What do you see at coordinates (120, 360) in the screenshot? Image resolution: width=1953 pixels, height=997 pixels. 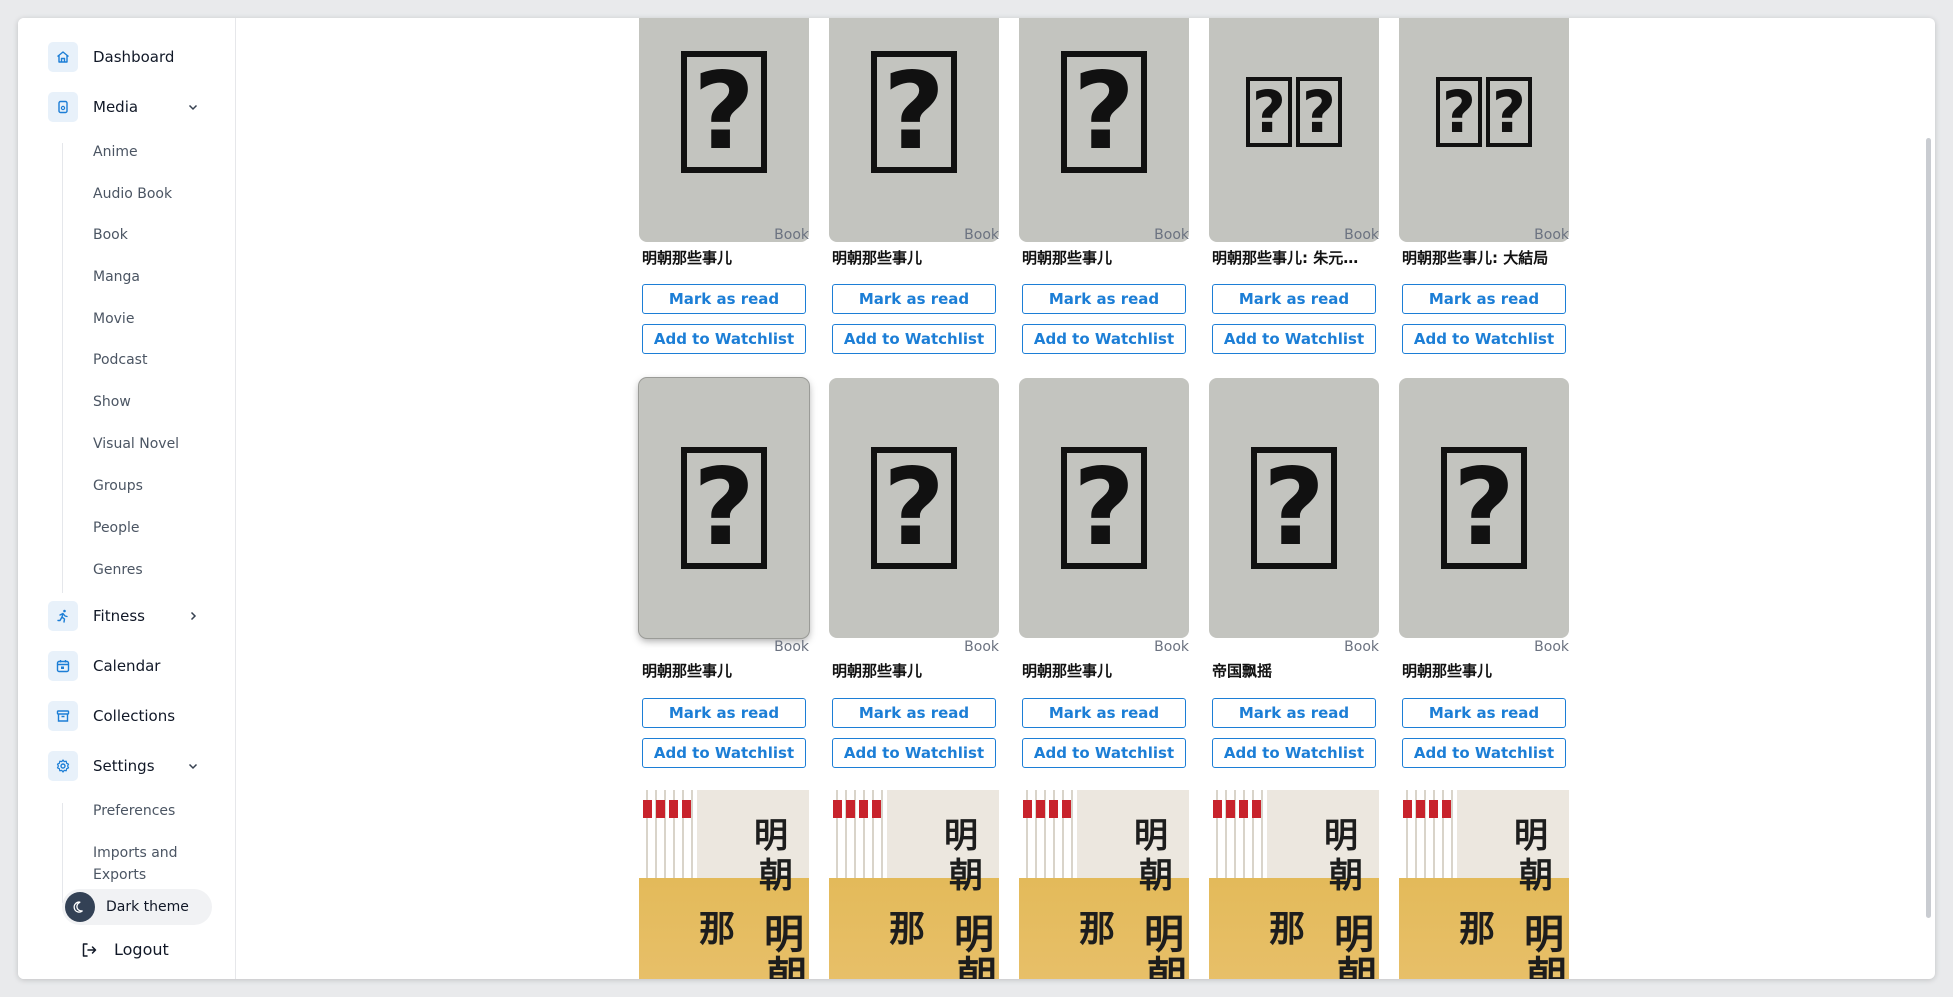 I see `sidebar-subitem-podcast: Podcast` at bounding box center [120, 360].